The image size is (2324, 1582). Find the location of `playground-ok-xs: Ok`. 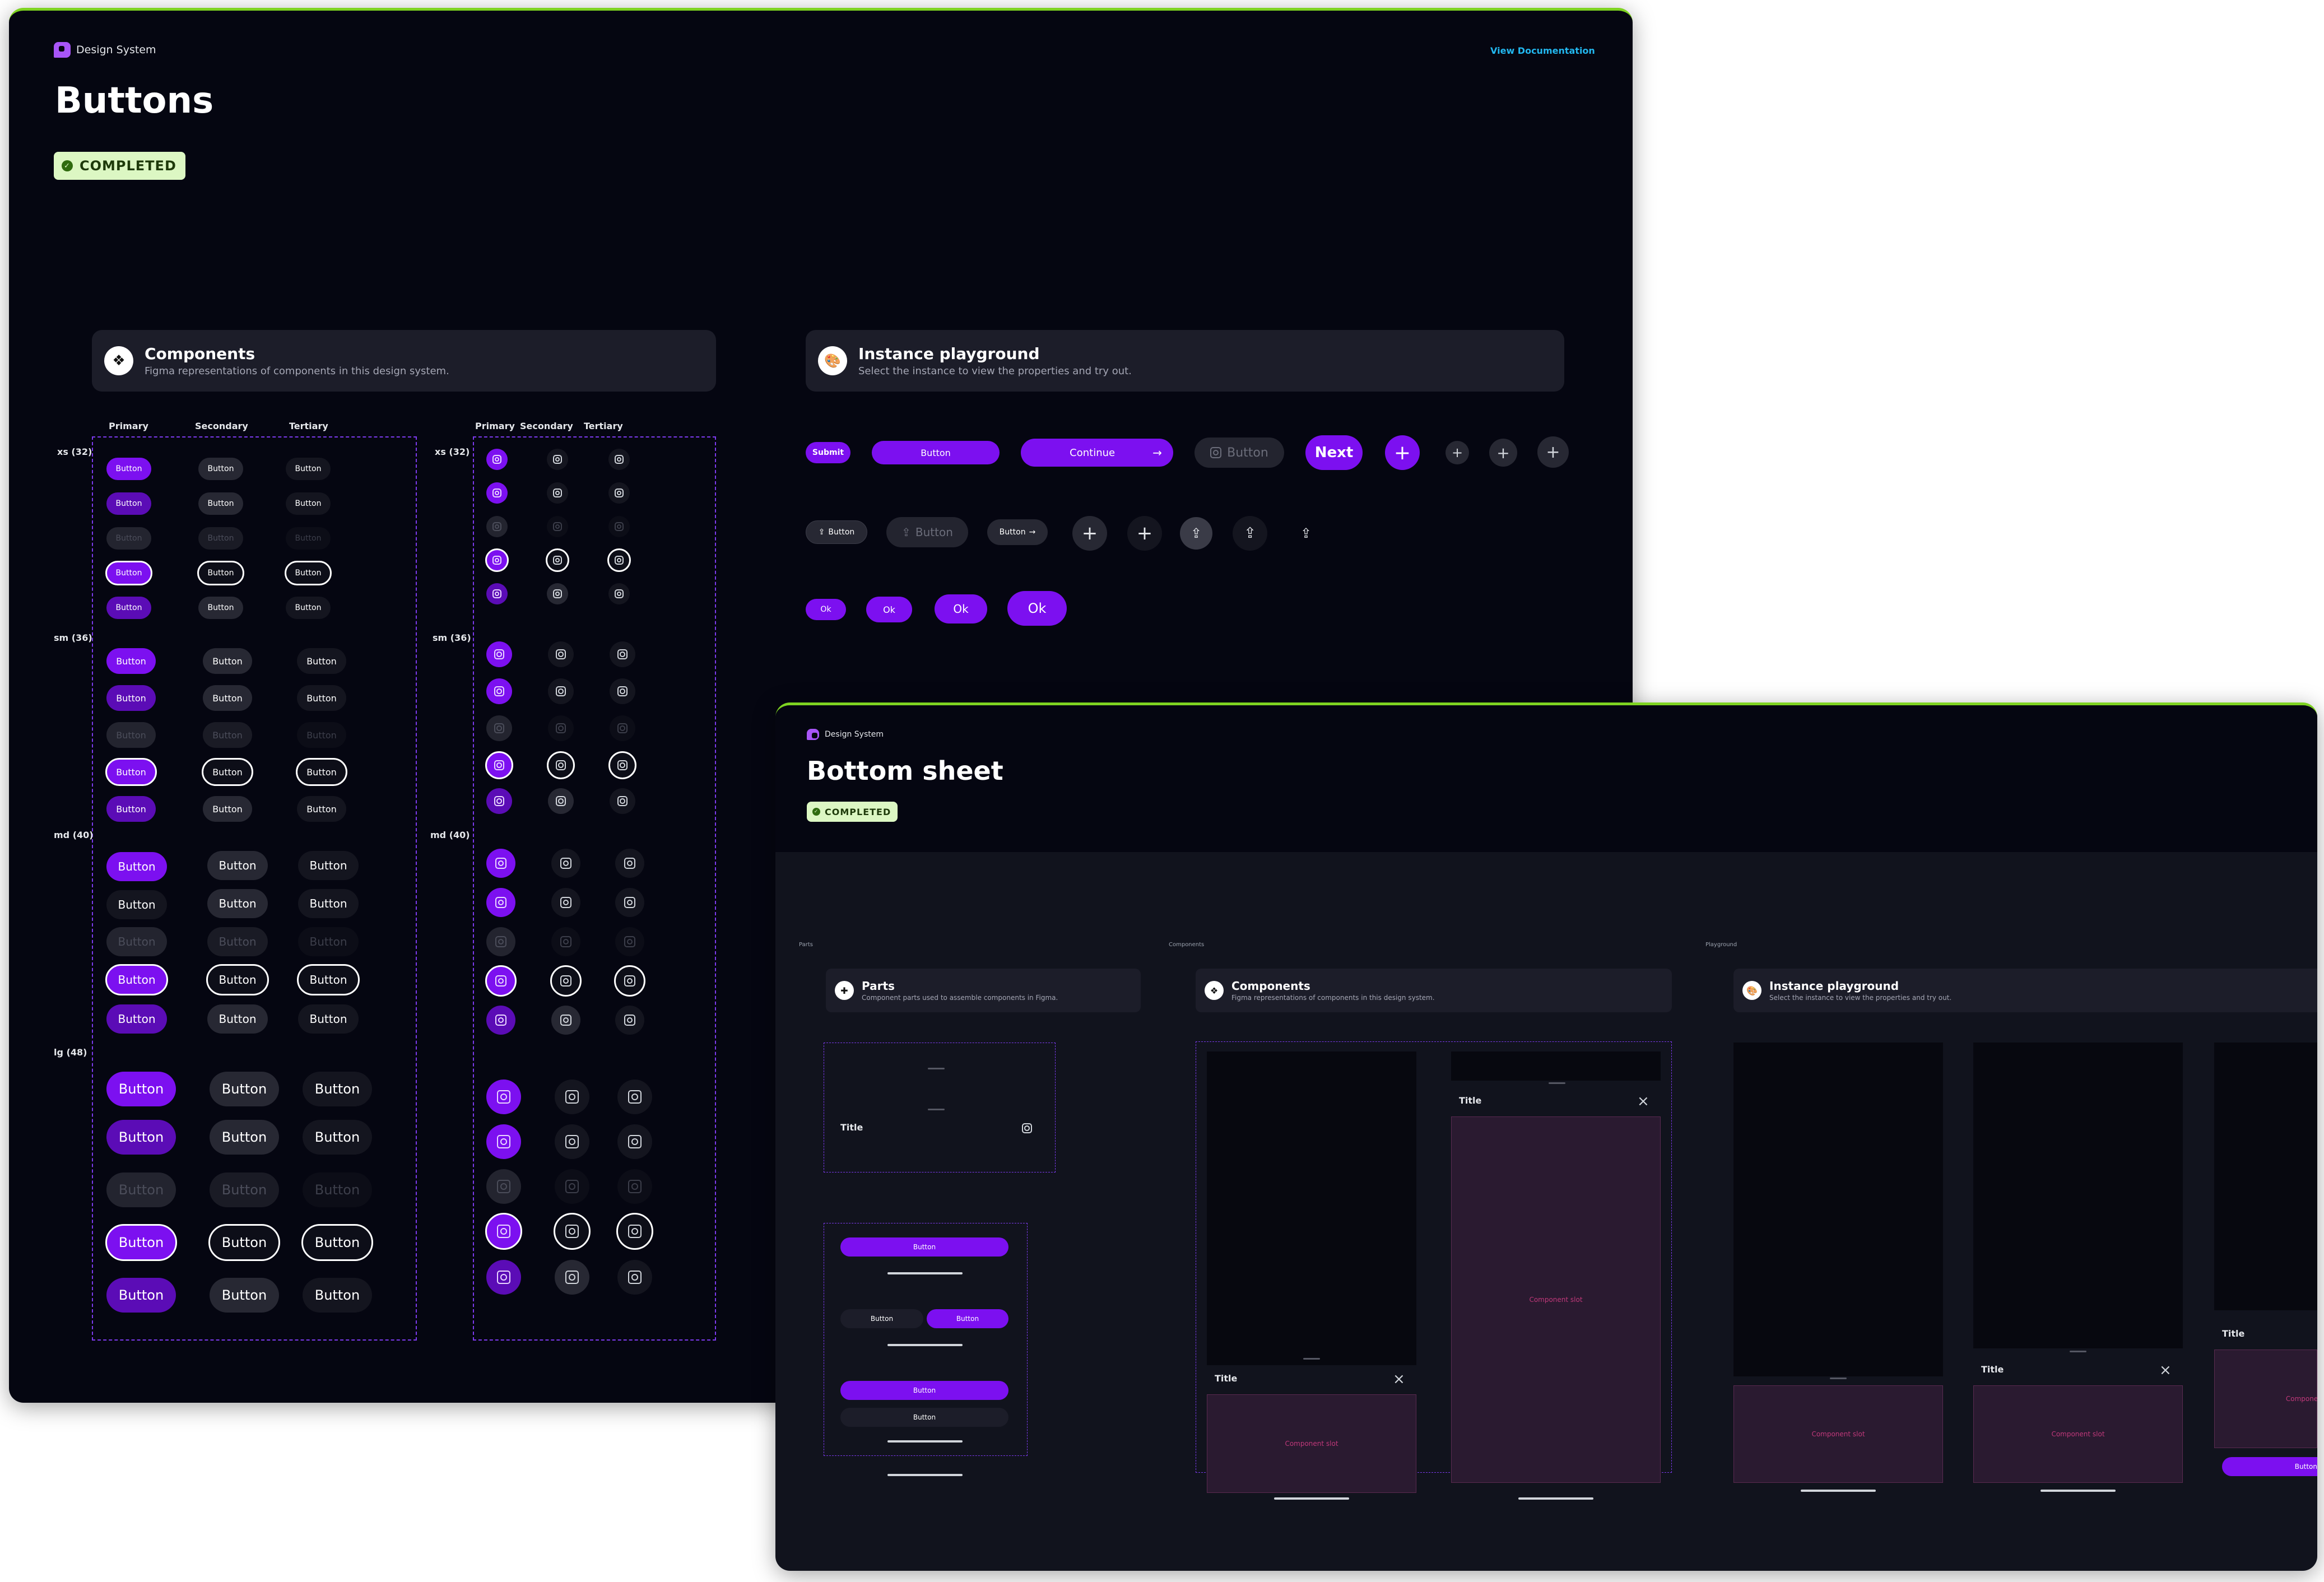

playground-ok-xs: Ok is located at coordinates (826, 609).